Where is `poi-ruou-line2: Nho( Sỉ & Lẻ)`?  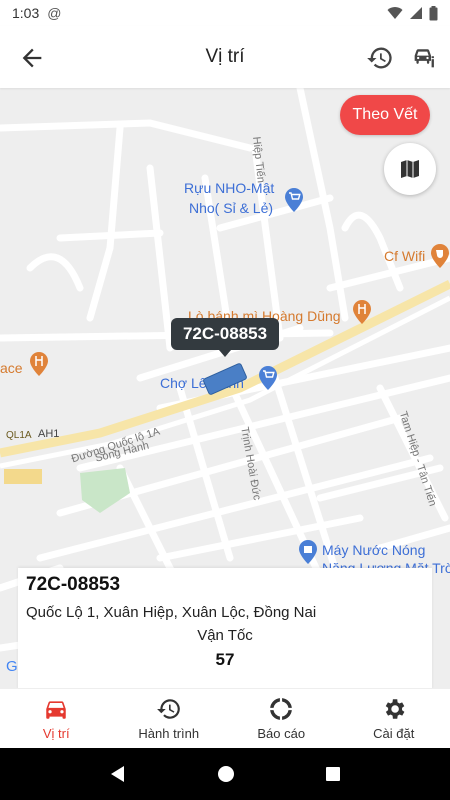
poi-ruou-line2: Nho( Sỉ & Lẻ) is located at coordinates (231, 208).